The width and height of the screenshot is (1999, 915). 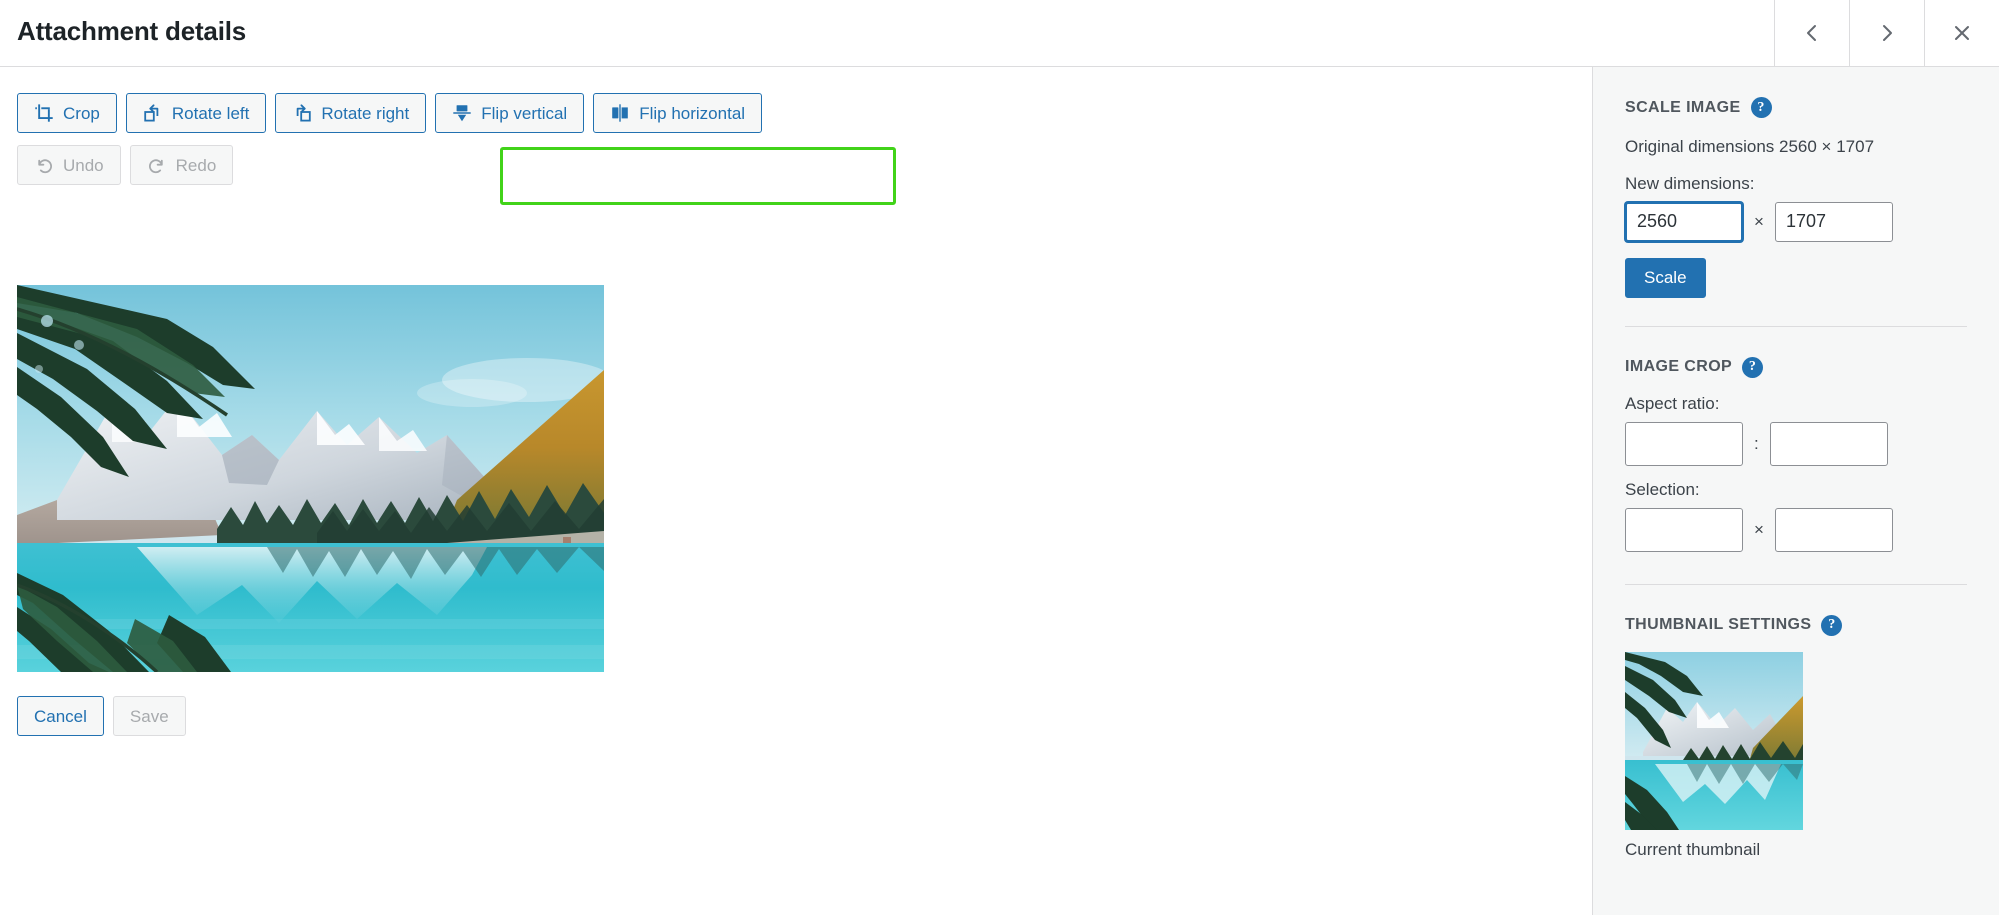 I want to click on prev-media-button, so click(x=1811, y=33).